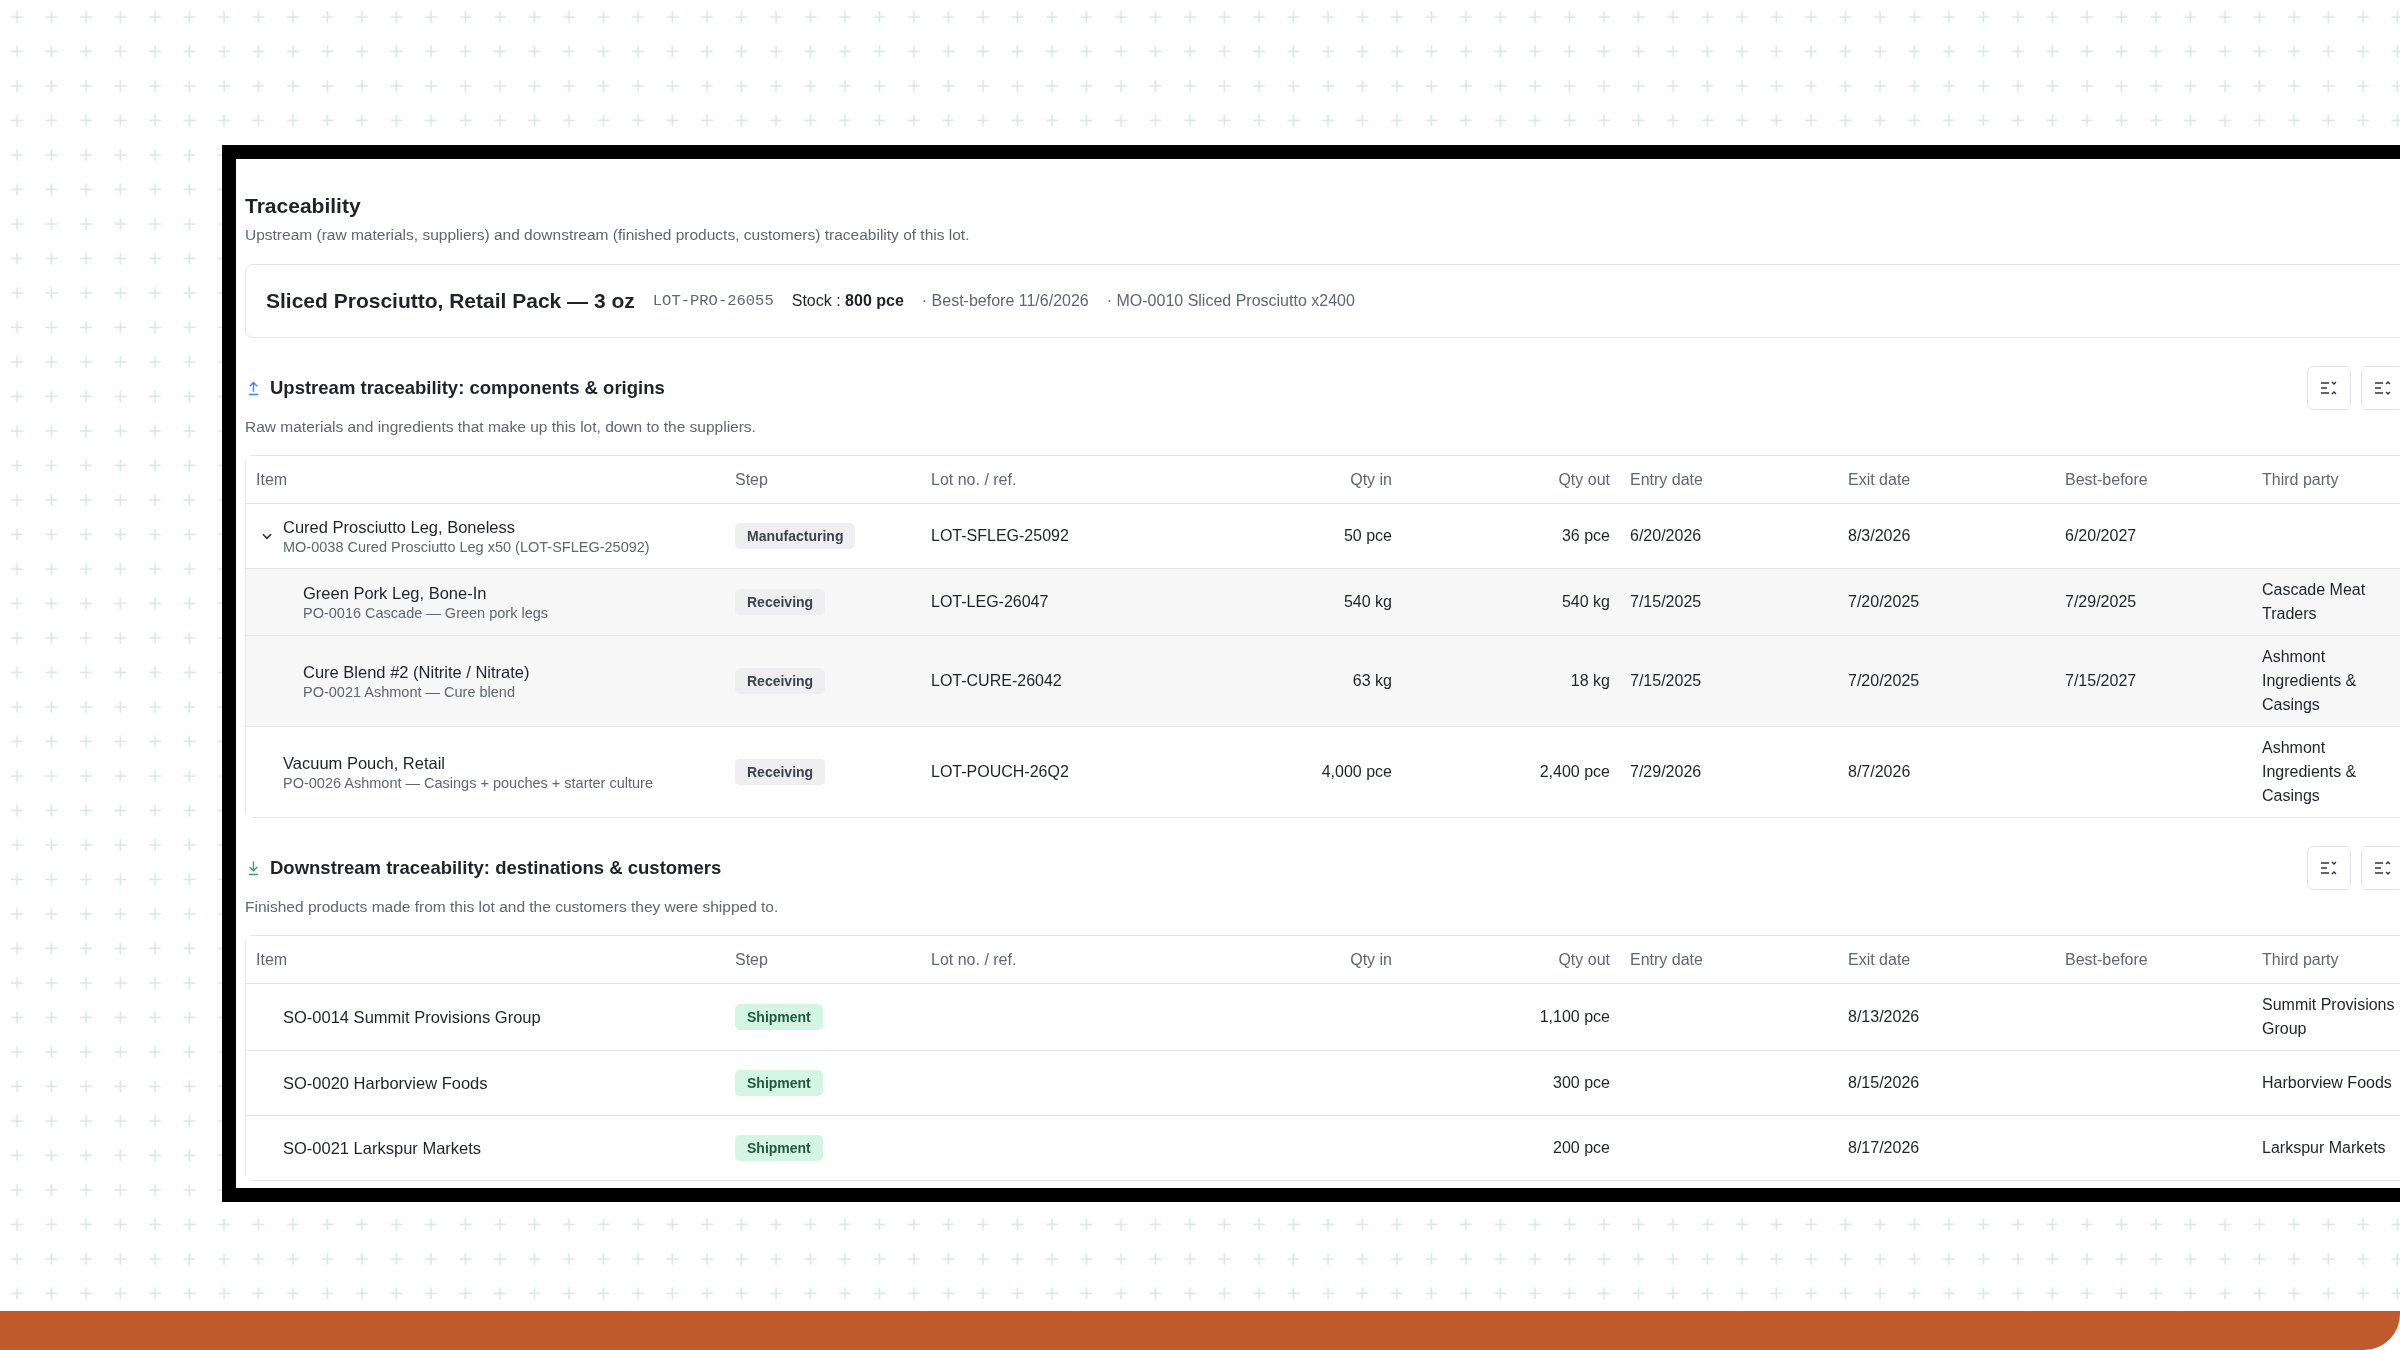  What do you see at coordinates (365, 763) in the screenshot?
I see `item-name: Vacuum Pouch, Retail` at bounding box center [365, 763].